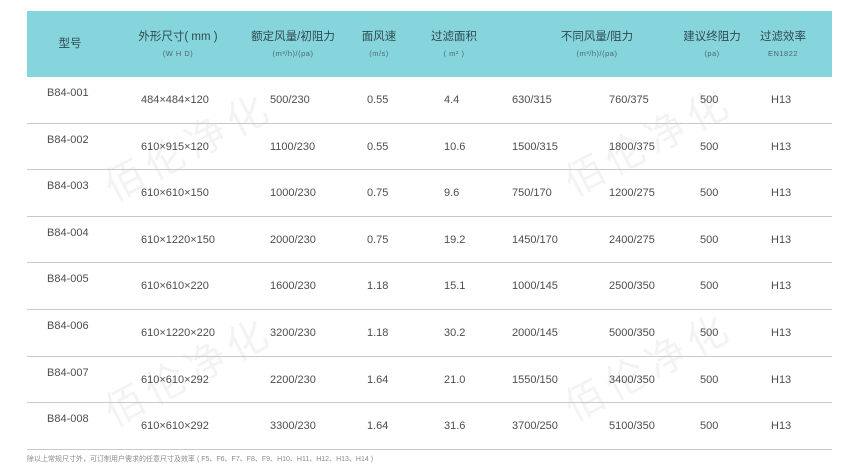  I want to click on cell-model: B84-002, so click(68, 139).